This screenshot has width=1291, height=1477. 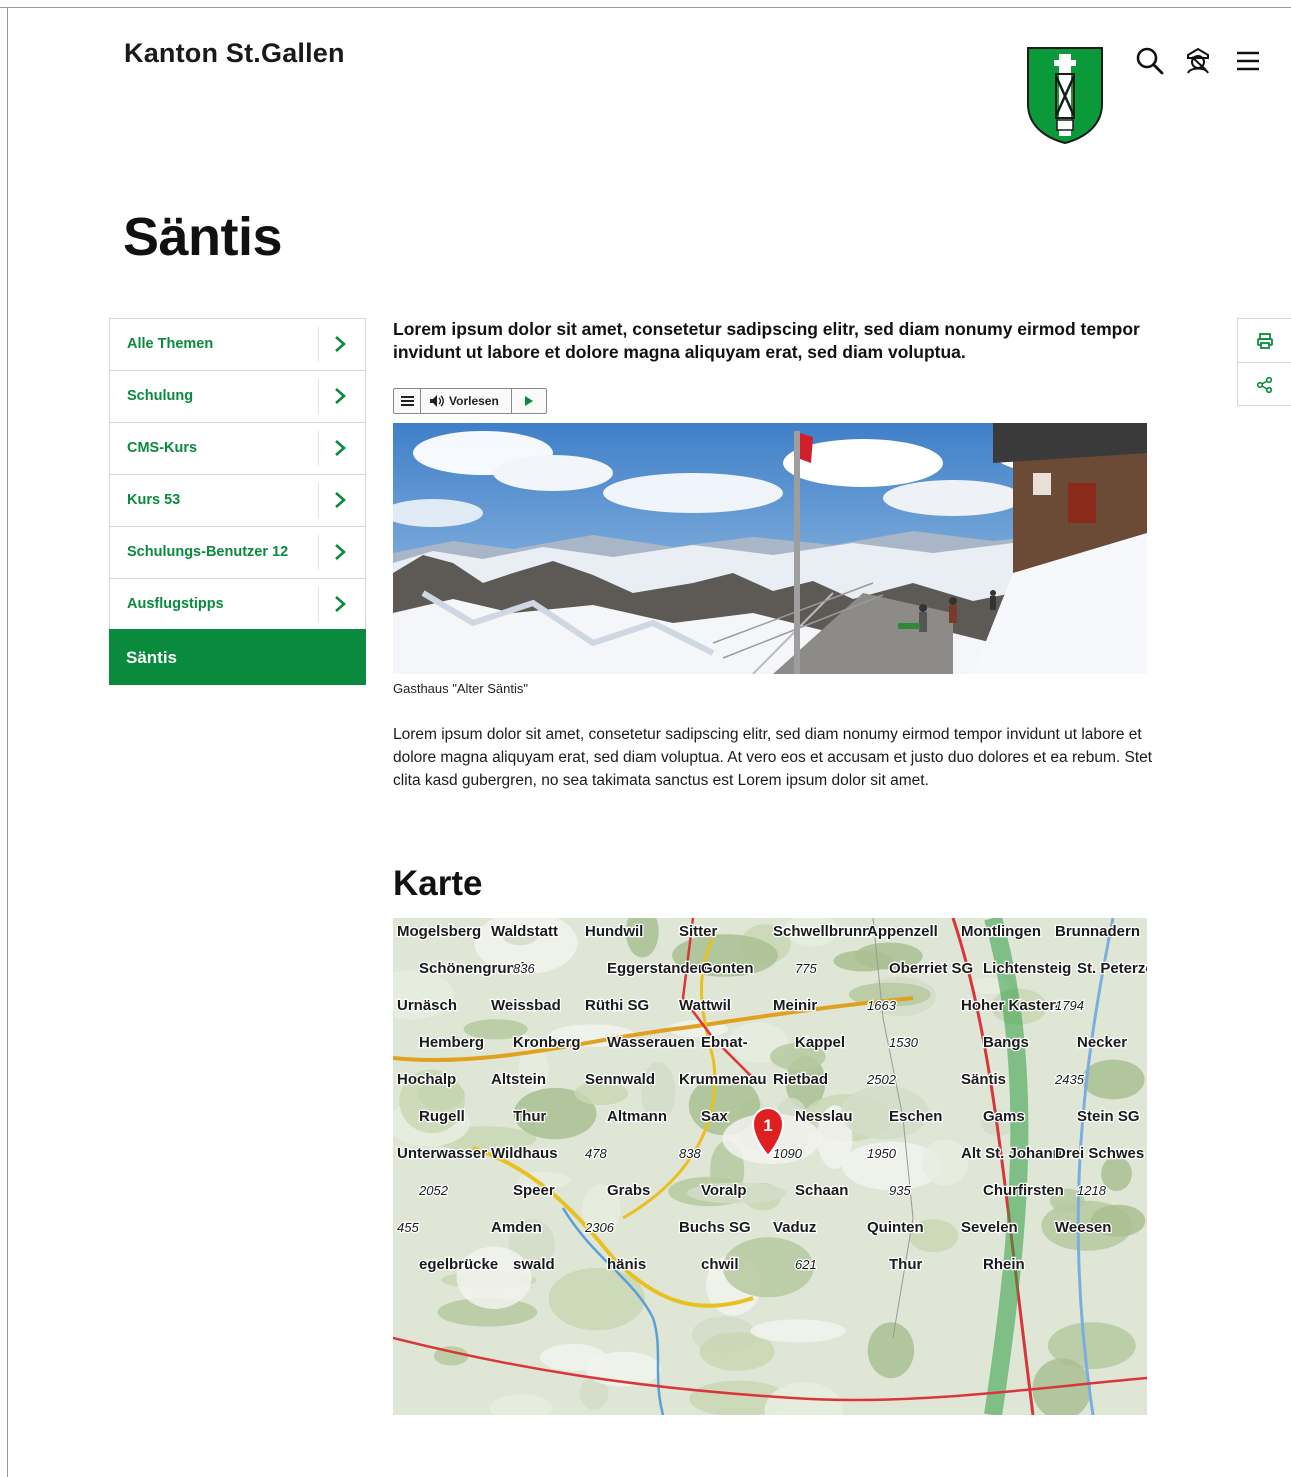 I want to click on sidebar-item-label: Alle Themen, so click(x=170, y=344).